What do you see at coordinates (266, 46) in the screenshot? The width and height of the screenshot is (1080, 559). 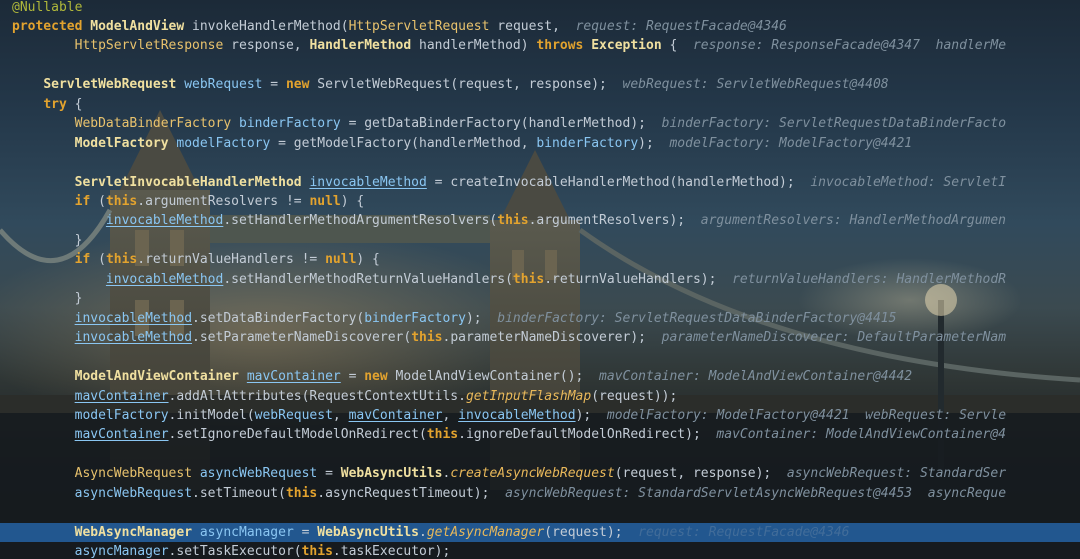 I see `code-token: response,` at bounding box center [266, 46].